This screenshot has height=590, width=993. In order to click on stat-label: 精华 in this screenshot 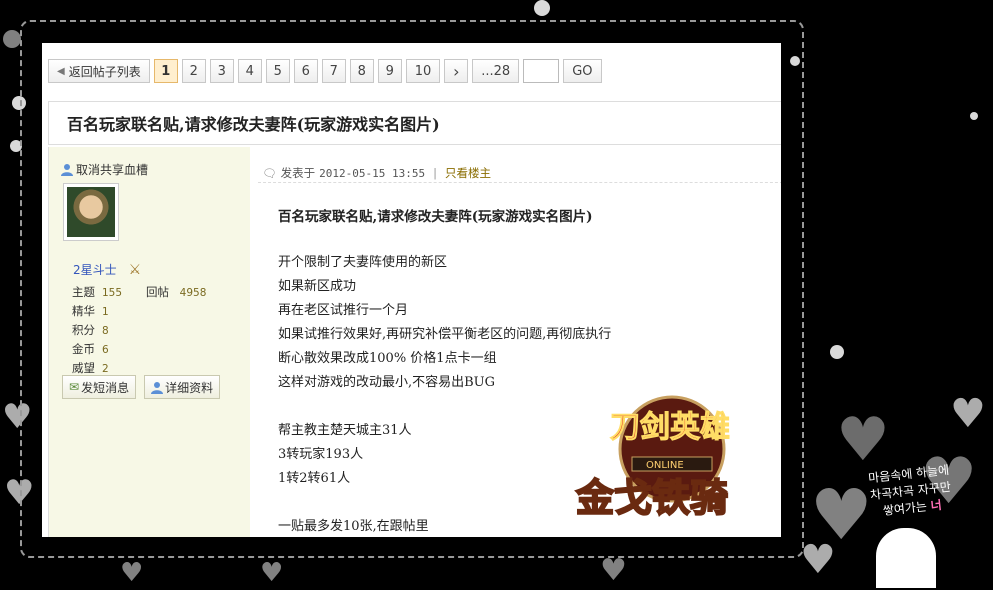, I will do `click(83, 311)`.